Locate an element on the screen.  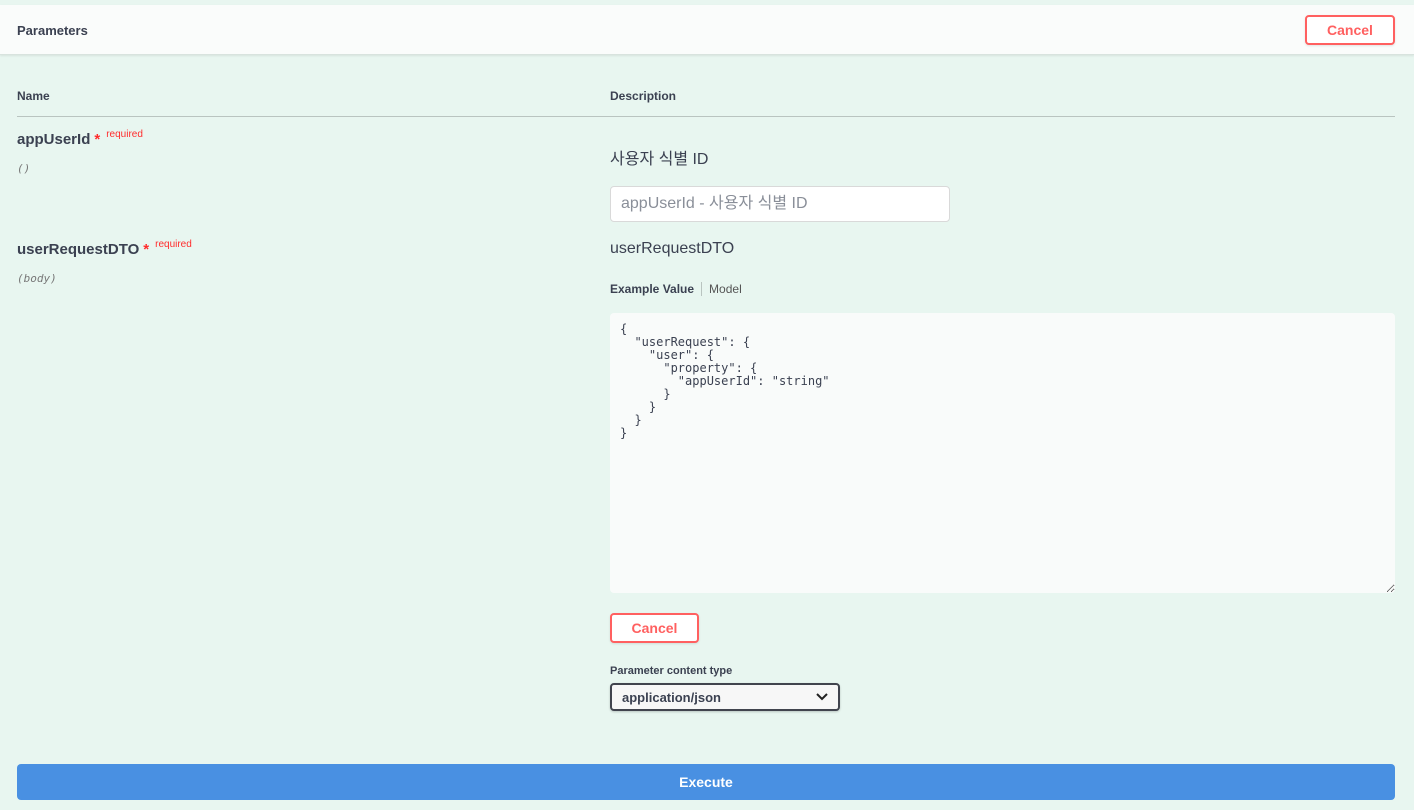
parameters-header: Parameters Cancel is located at coordinates (707, 30).